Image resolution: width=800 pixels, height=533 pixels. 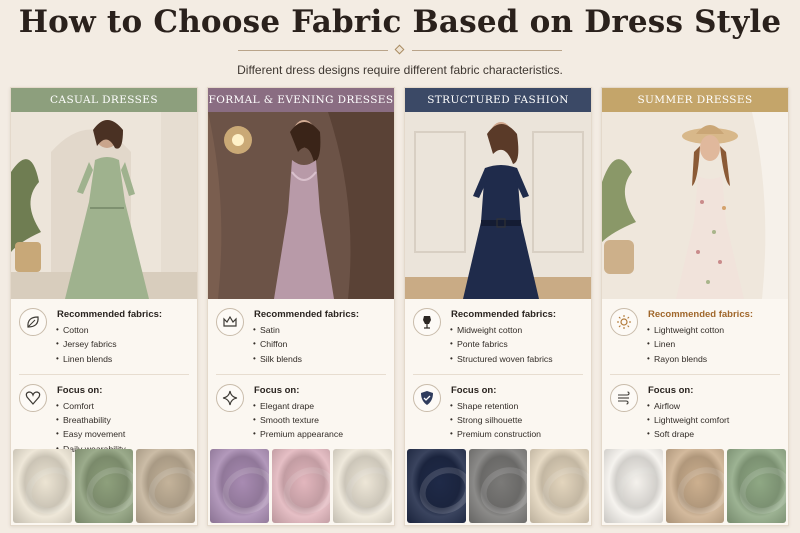 What do you see at coordinates (104, 205) in the screenshot?
I see `casual-dress-photo` at bounding box center [104, 205].